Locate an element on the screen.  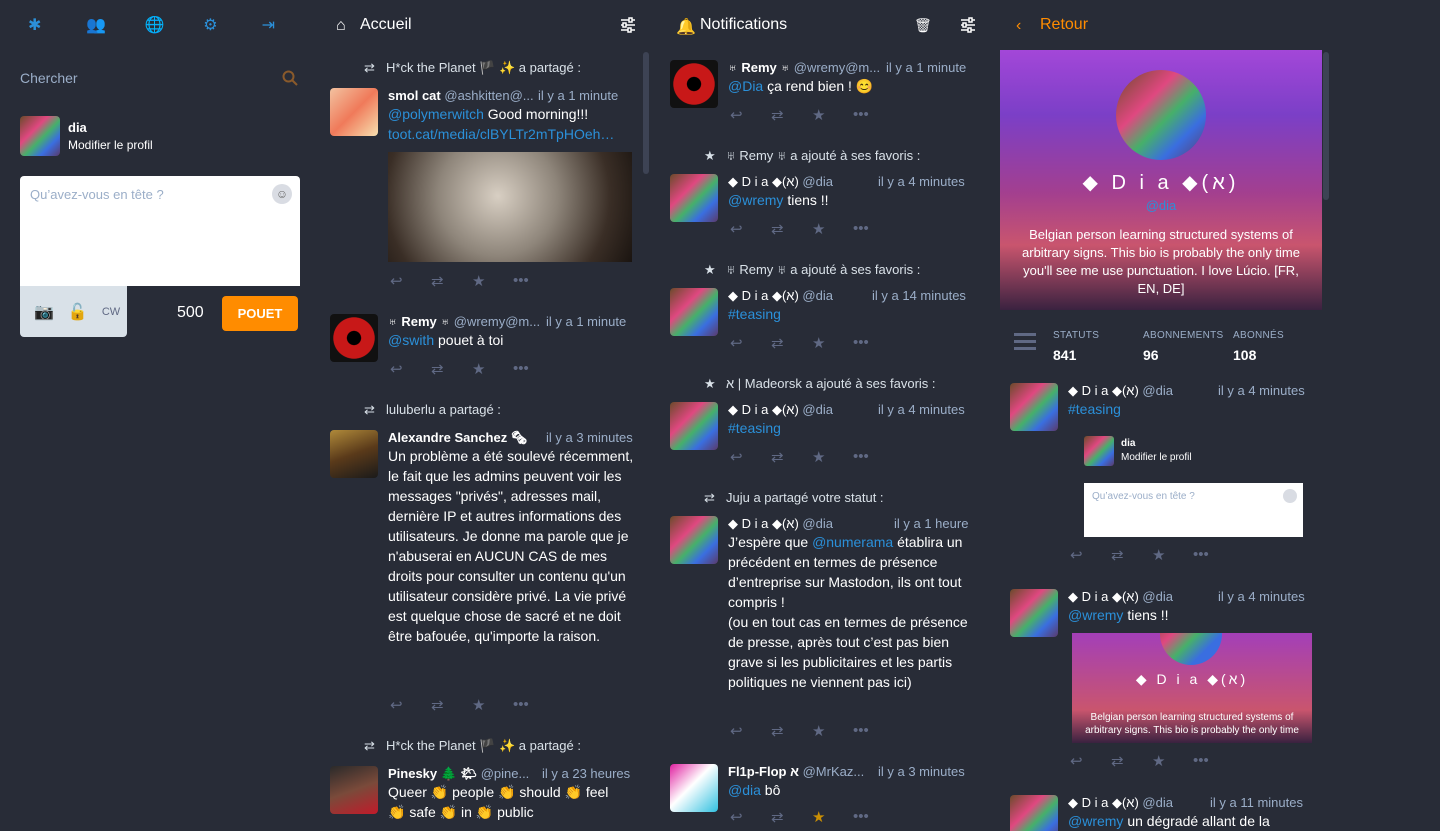
compose-textarea: Qu’avez-vous en tête ? ☺ is located at coordinates (160, 231).